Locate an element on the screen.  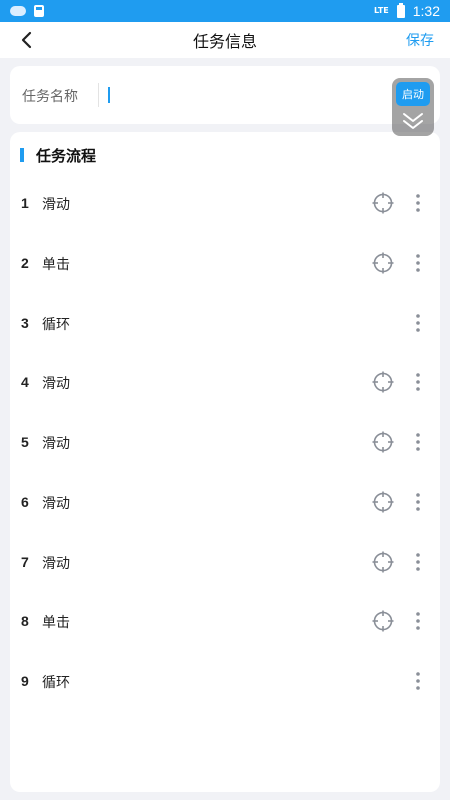
flow-step-row: 5 滑动 is located at coordinates (225, 442).